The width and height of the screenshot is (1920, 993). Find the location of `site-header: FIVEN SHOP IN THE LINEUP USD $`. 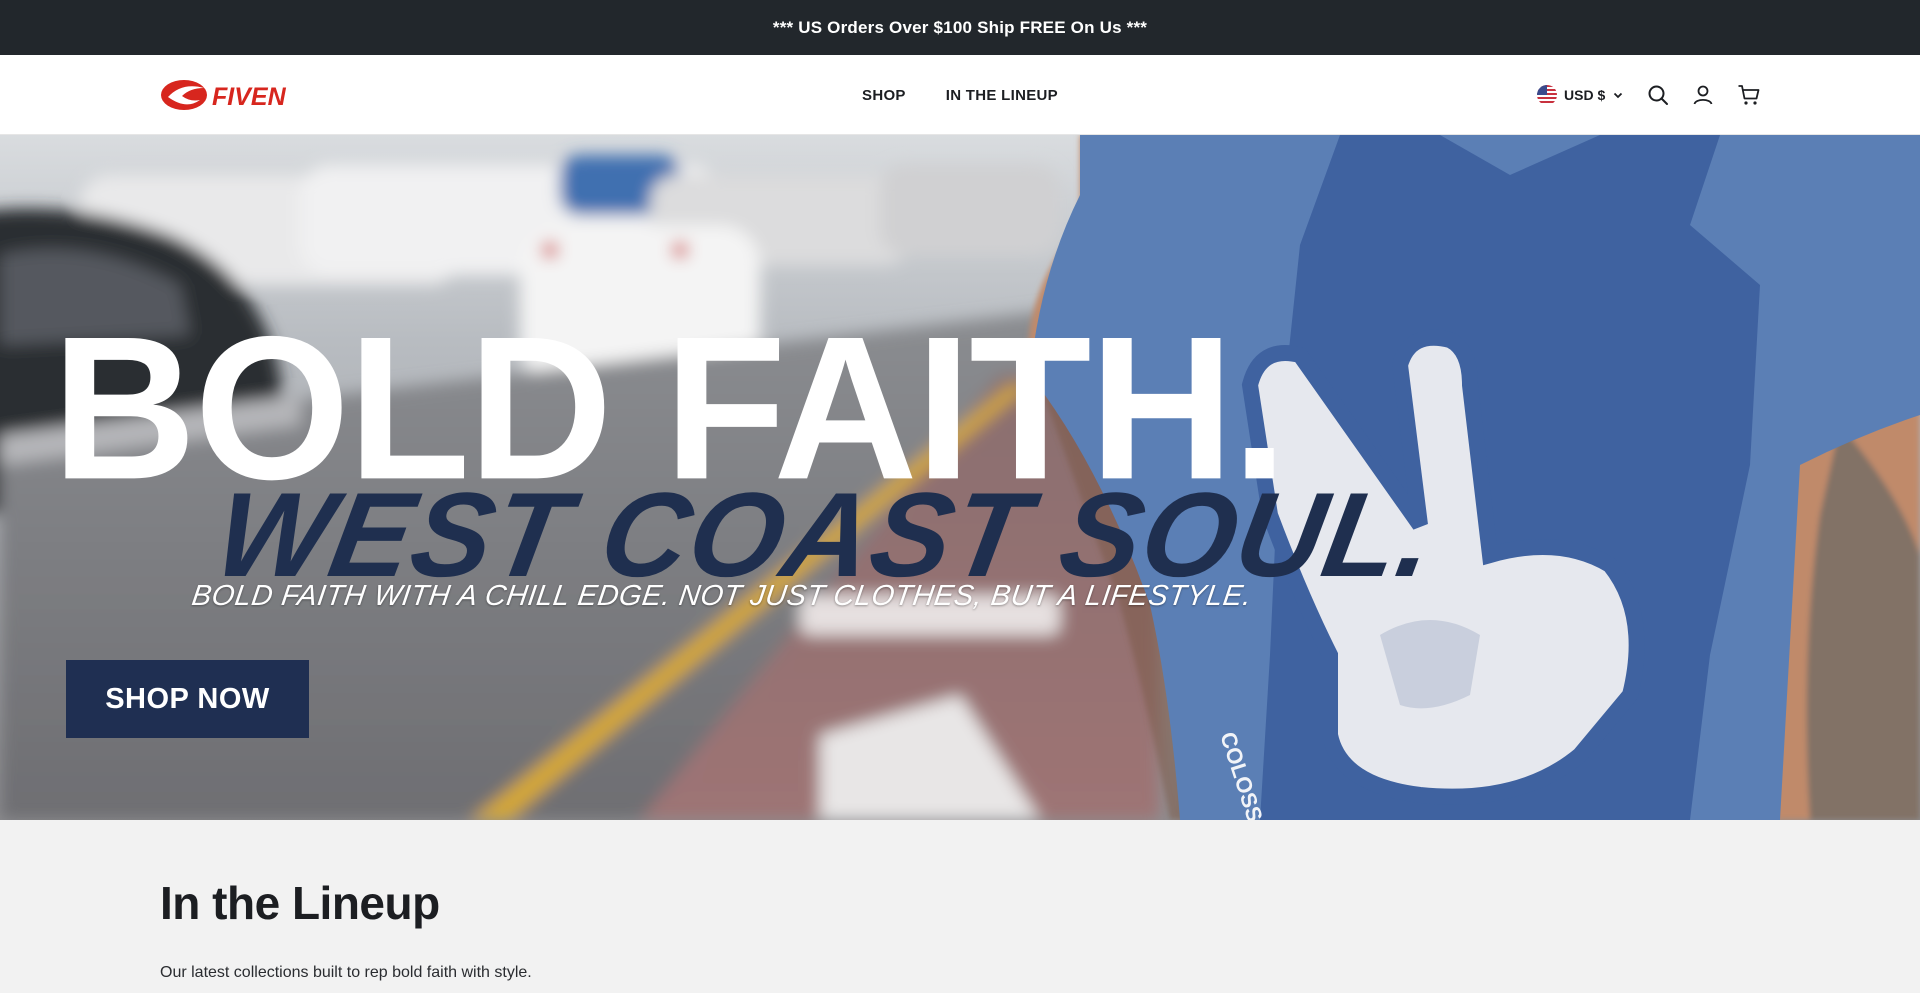

site-header: FIVEN SHOP IN THE LINEUP USD $ is located at coordinates (960, 95).